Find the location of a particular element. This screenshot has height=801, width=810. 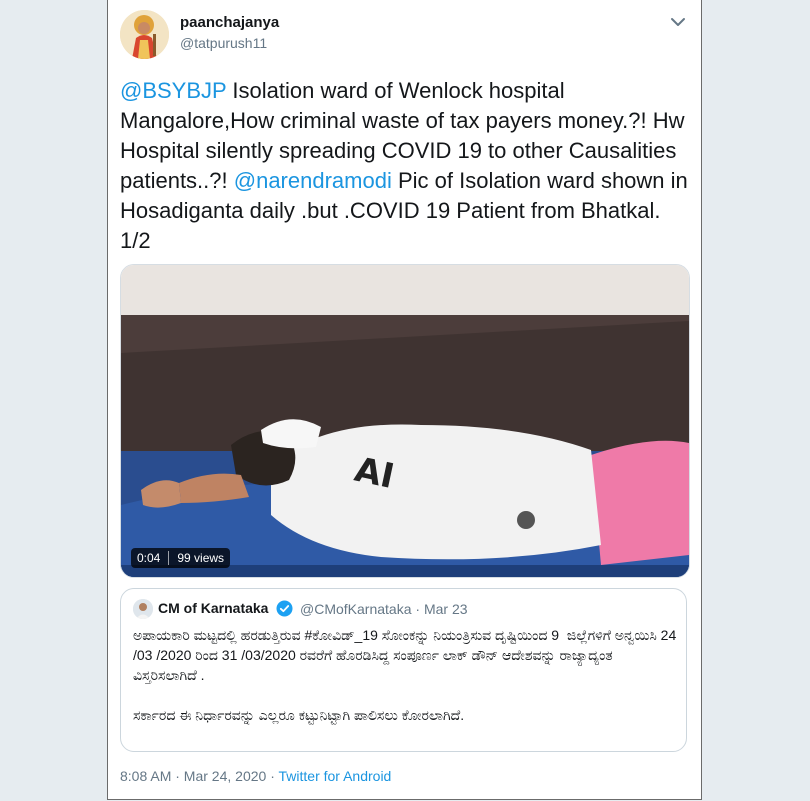

quoted-author-meta: @CMofKarnataka · Mar 23 is located at coordinates (384, 609).